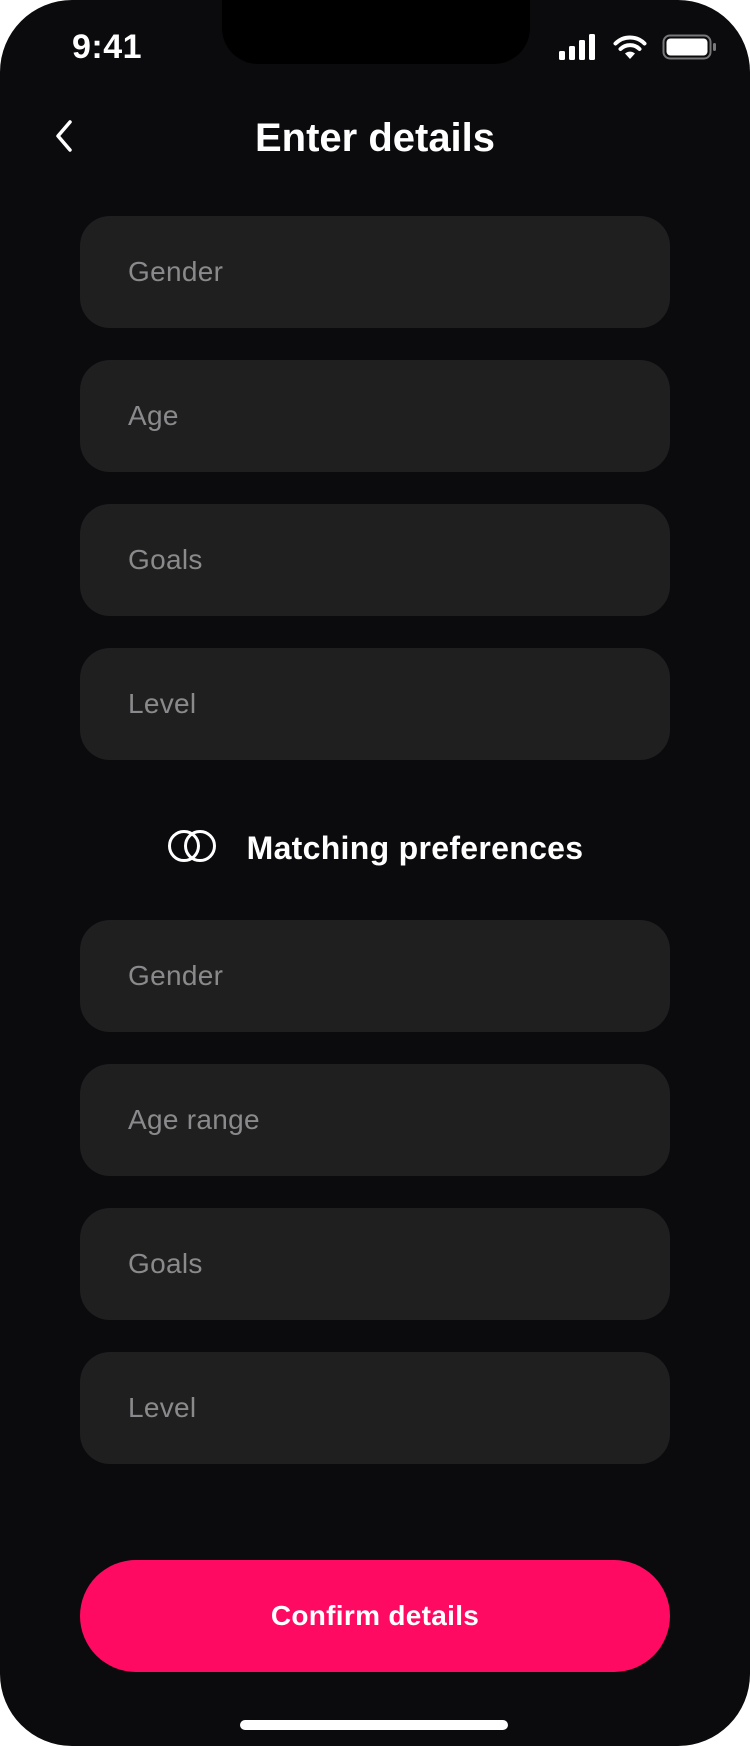 The height and width of the screenshot is (1746, 750). Describe the element at coordinates (690, 49) in the screenshot. I see `battery-icon` at that location.